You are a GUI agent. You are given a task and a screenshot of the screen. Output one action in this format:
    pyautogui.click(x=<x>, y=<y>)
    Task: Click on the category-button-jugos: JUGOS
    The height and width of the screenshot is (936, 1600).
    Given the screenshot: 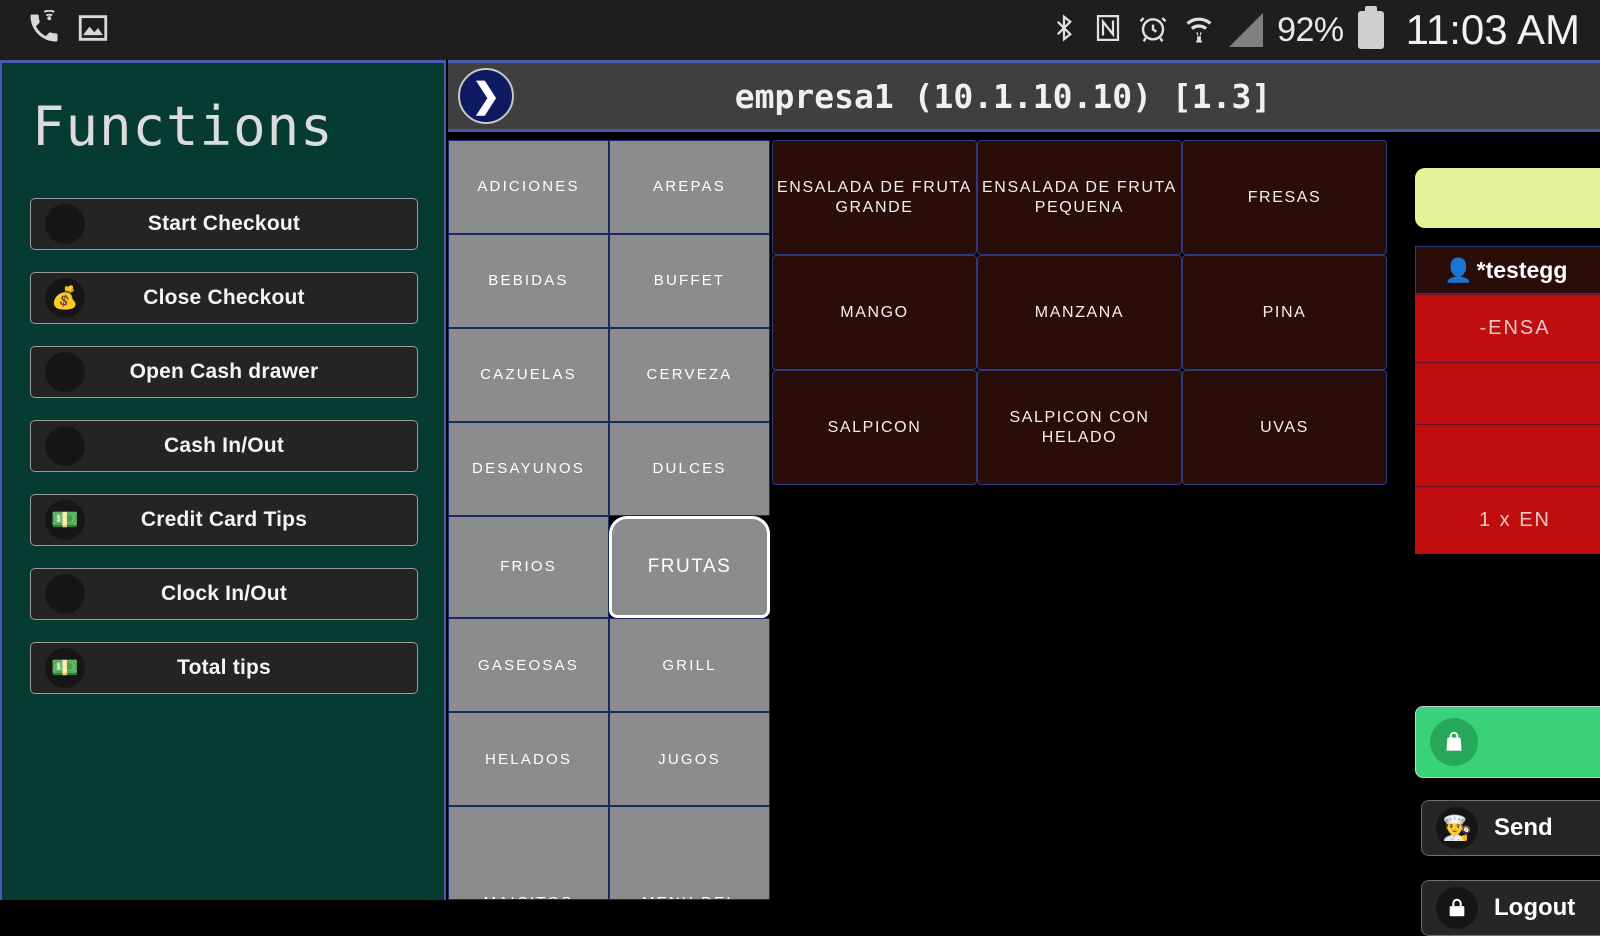 What is the action you would take?
    pyautogui.click(x=689, y=759)
    